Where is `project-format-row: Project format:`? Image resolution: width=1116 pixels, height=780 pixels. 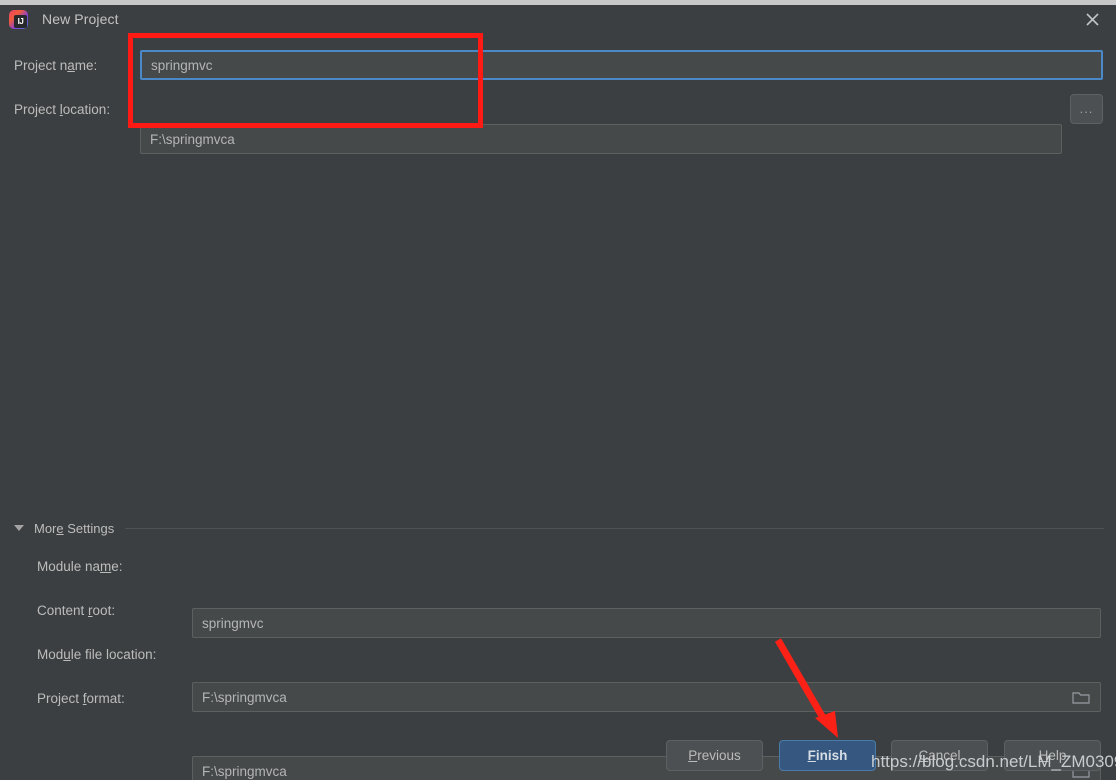 project-format-row: Project format: is located at coordinates (81, 698).